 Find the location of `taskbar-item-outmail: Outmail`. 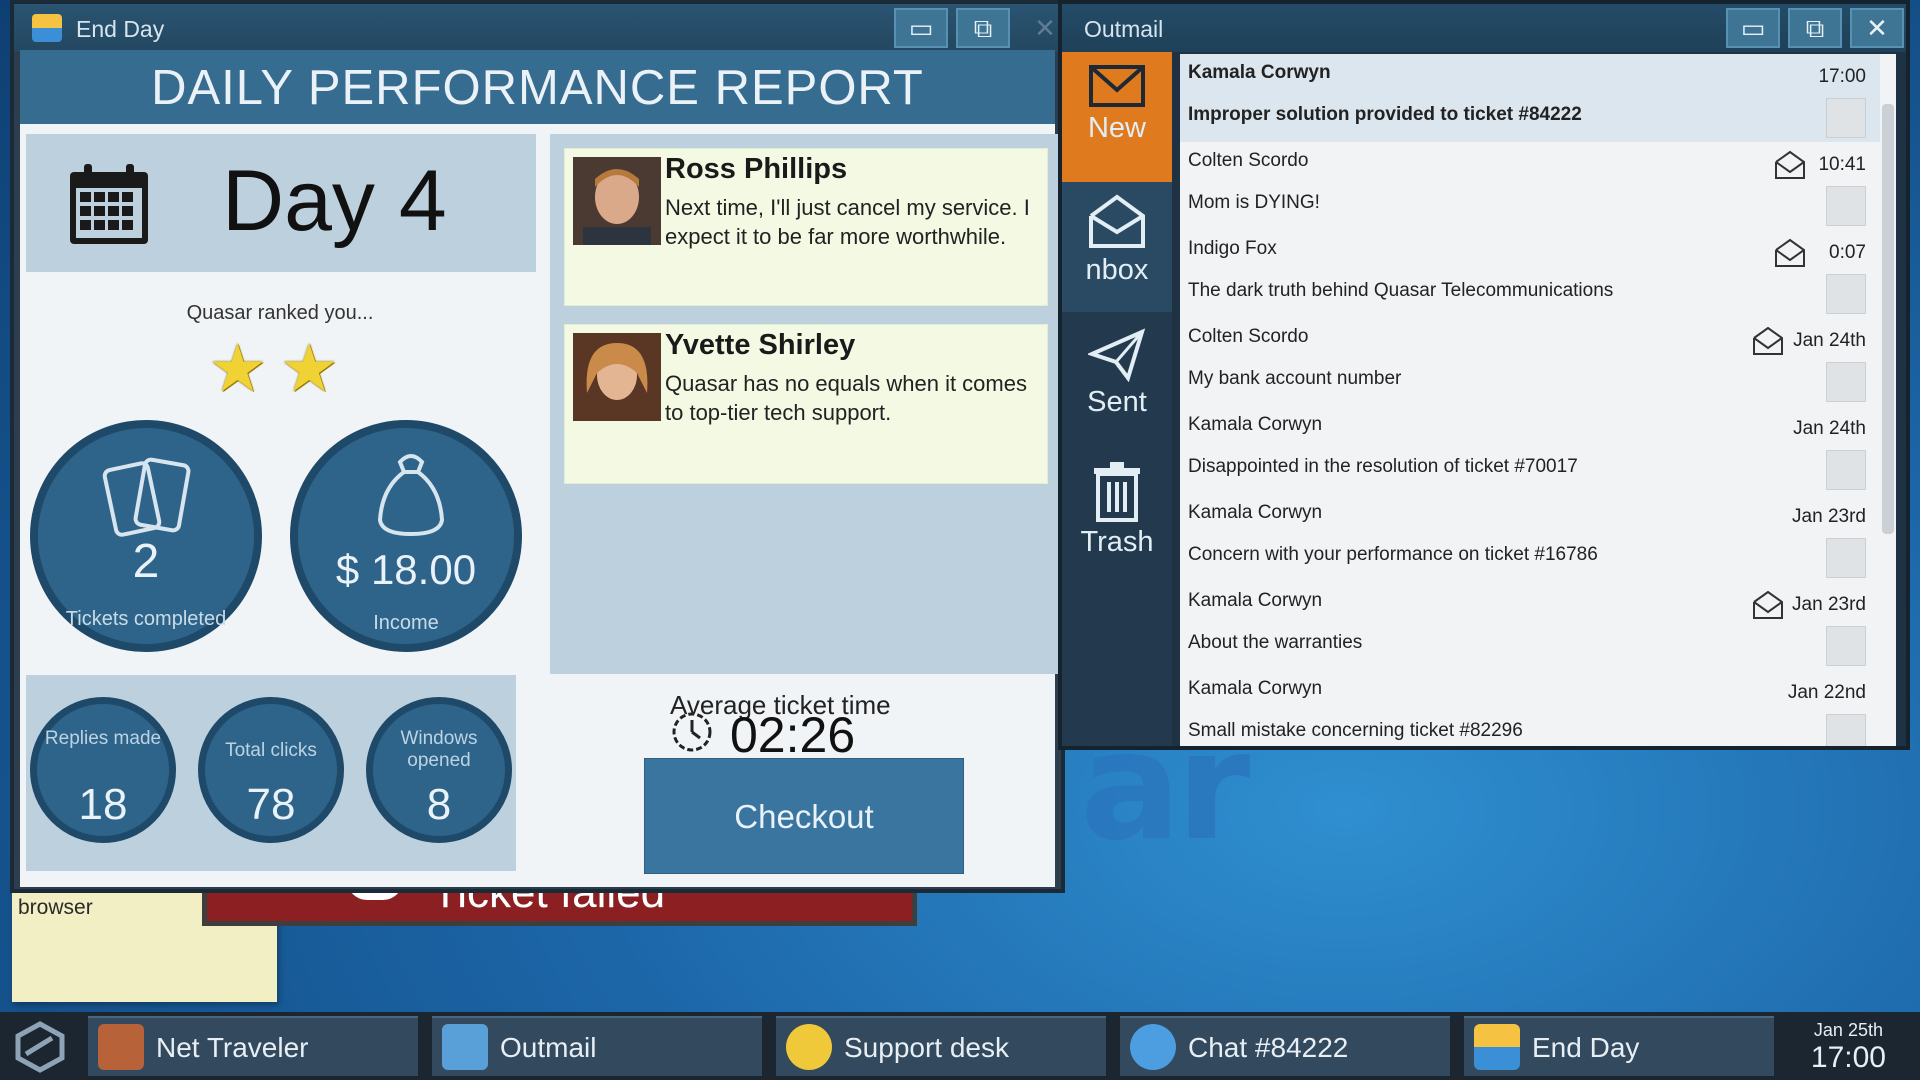

taskbar-item-outmail: Outmail is located at coordinates (597, 1046).